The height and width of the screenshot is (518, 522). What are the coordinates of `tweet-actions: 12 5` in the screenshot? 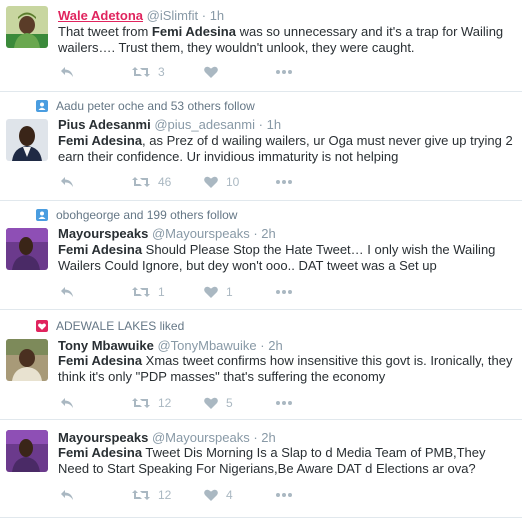 It's located at (183, 403).